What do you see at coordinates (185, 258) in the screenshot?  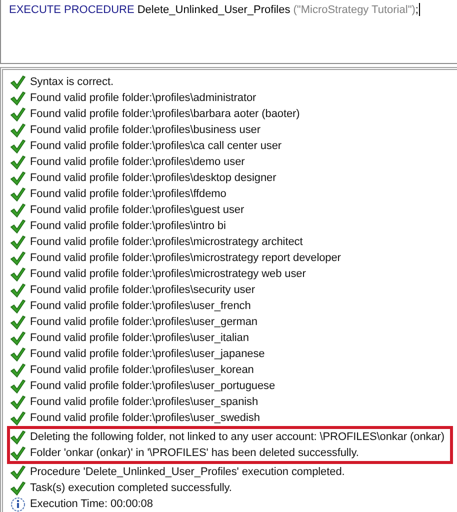 I see `log-message: Found valid profile folder:\profiles\microstrategy report developer` at bounding box center [185, 258].